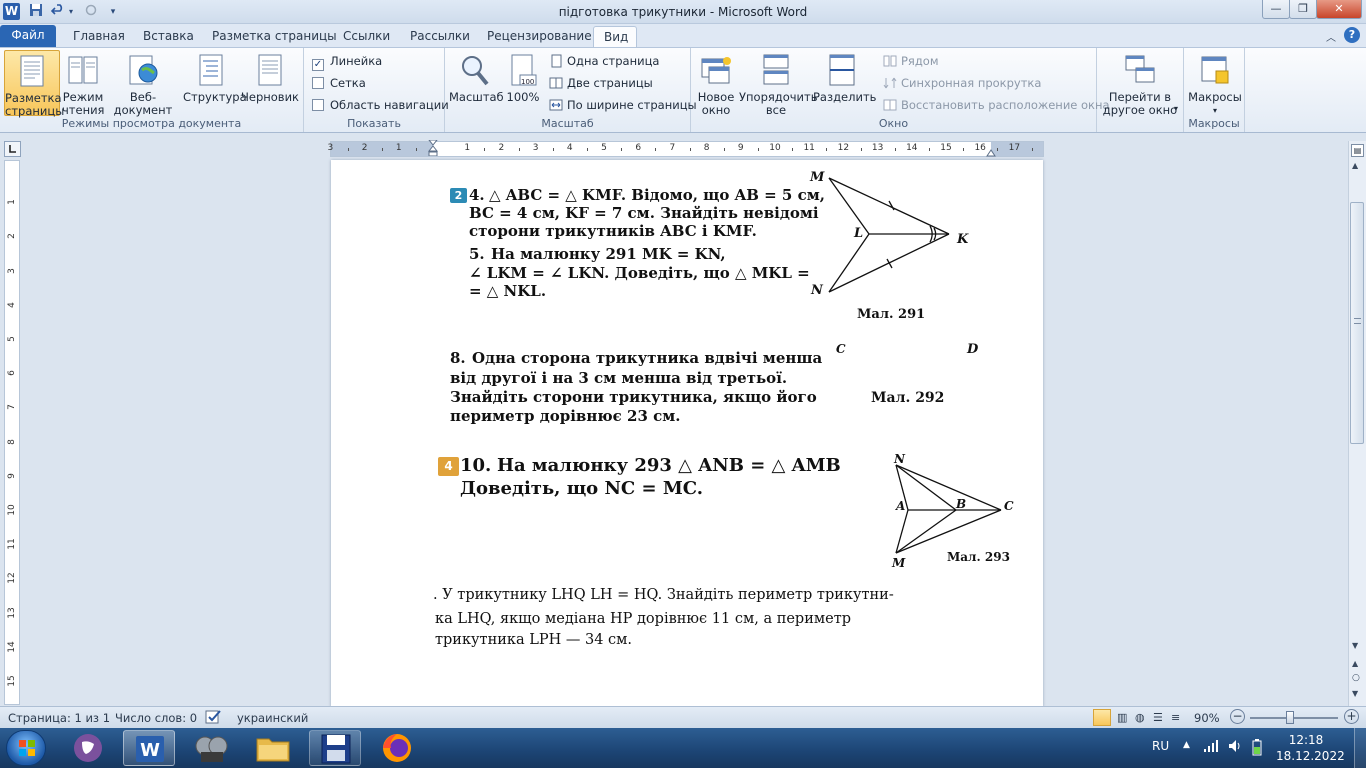 The image size is (1366, 768). What do you see at coordinates (844, 77) in the screenshot?
I see `split-button: Разделить` at bounding box center [844, 77].